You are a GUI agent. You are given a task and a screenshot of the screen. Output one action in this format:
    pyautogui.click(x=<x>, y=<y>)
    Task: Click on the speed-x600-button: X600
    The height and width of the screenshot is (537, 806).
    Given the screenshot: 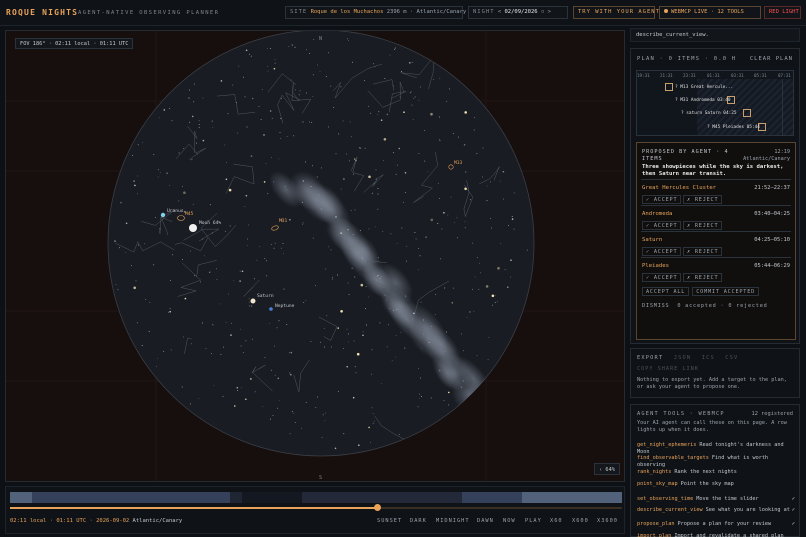 What is the action you would take?
    pyautogui.click(x=580, y=521)
    